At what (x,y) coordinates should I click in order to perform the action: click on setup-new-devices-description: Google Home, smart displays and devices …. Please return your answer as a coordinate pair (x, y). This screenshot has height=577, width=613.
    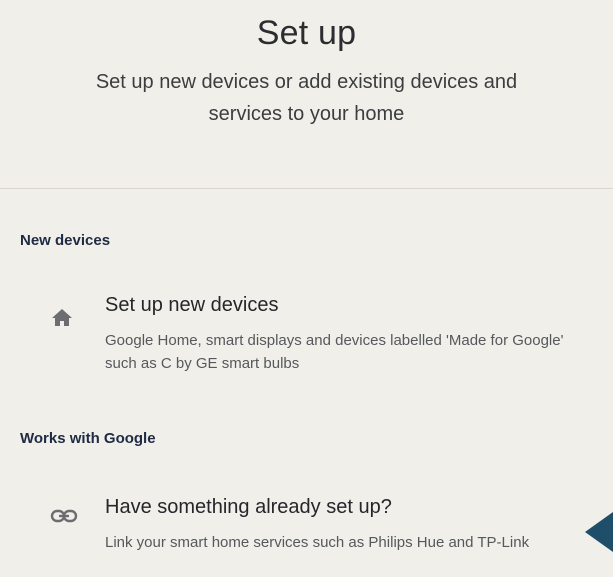
    Looking at the image, I should click on (334, 352).